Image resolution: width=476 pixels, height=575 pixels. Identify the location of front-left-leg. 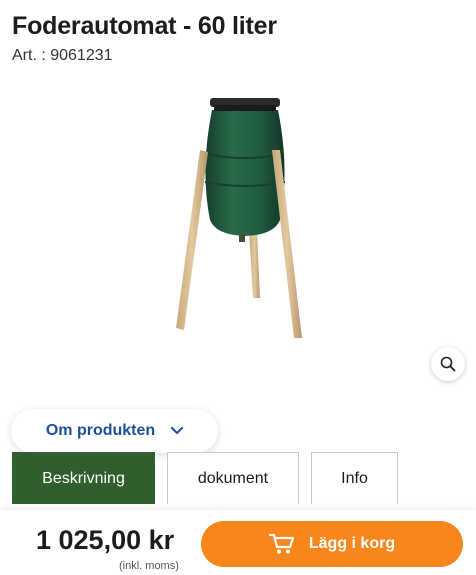
(192, 240).